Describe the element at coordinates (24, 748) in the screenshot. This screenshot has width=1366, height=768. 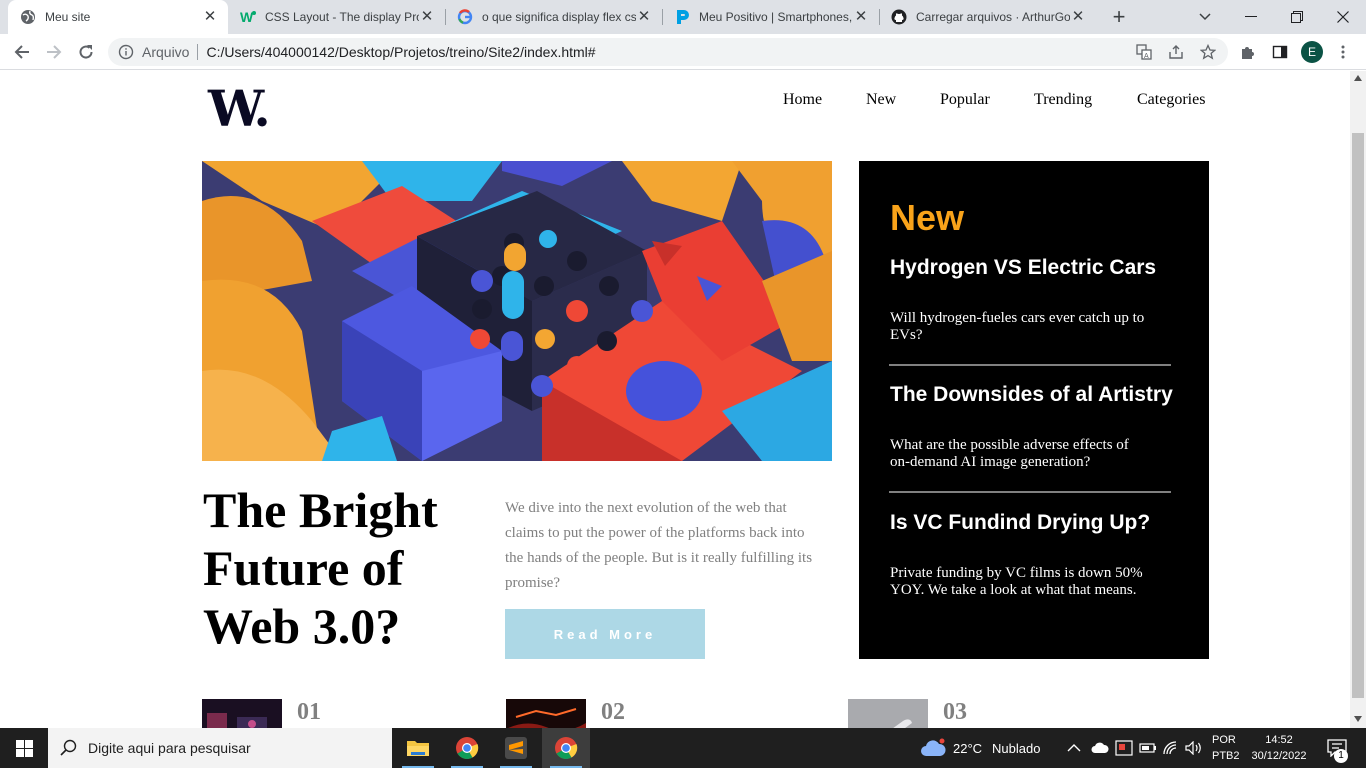
I see `windows-start-icon` at that location.